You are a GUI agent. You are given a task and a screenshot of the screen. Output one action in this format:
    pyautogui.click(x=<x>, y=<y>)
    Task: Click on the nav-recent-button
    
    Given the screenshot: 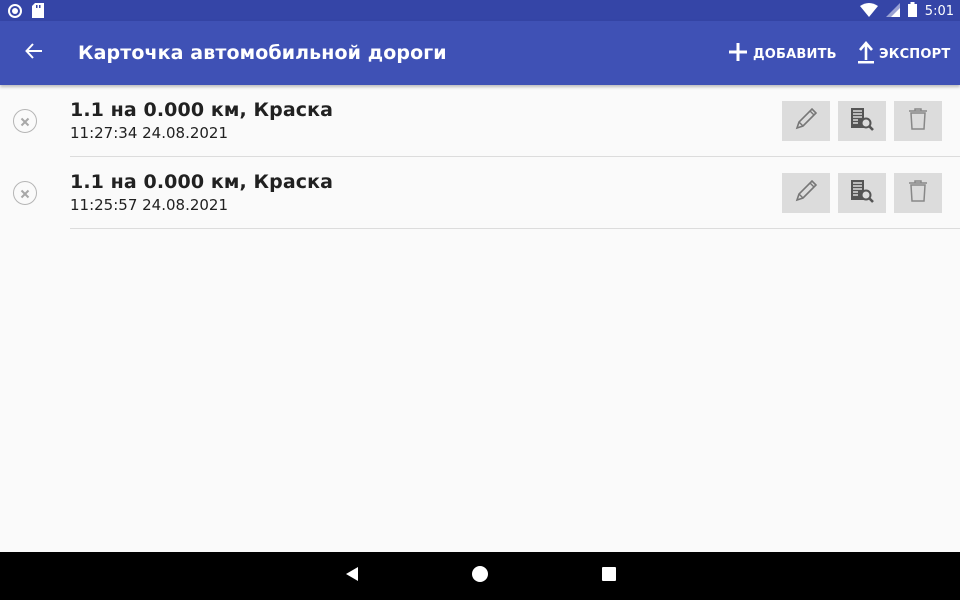 What is the action you would take?
    pyautogui.click(x=609, y=576)
    